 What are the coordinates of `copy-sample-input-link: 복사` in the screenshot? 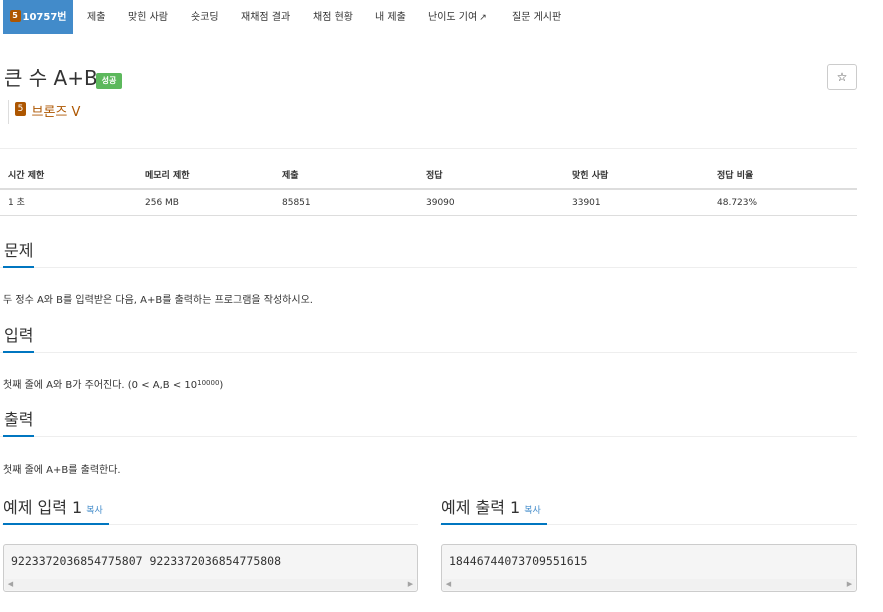 It's located at (94, 511).